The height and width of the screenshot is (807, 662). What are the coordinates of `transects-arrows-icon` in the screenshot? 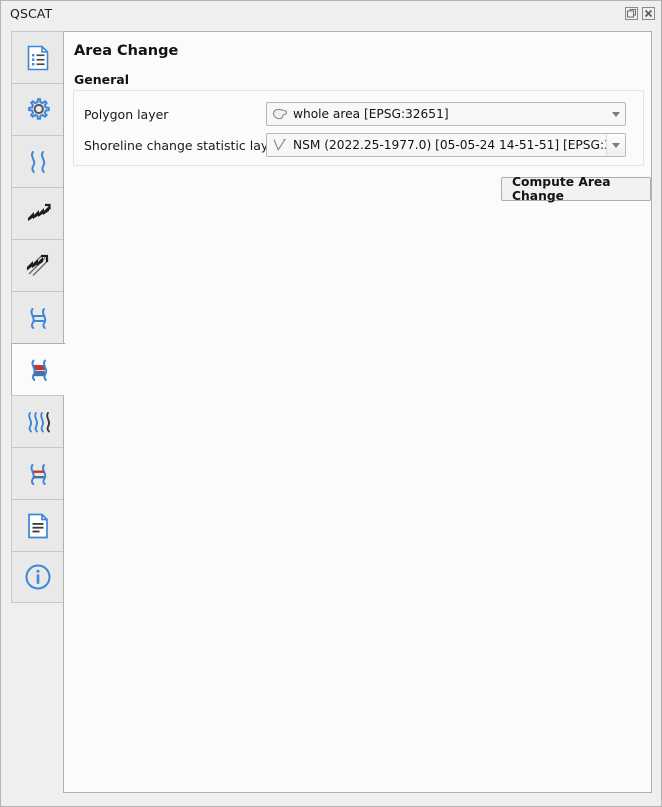 It's located at (38, 266).